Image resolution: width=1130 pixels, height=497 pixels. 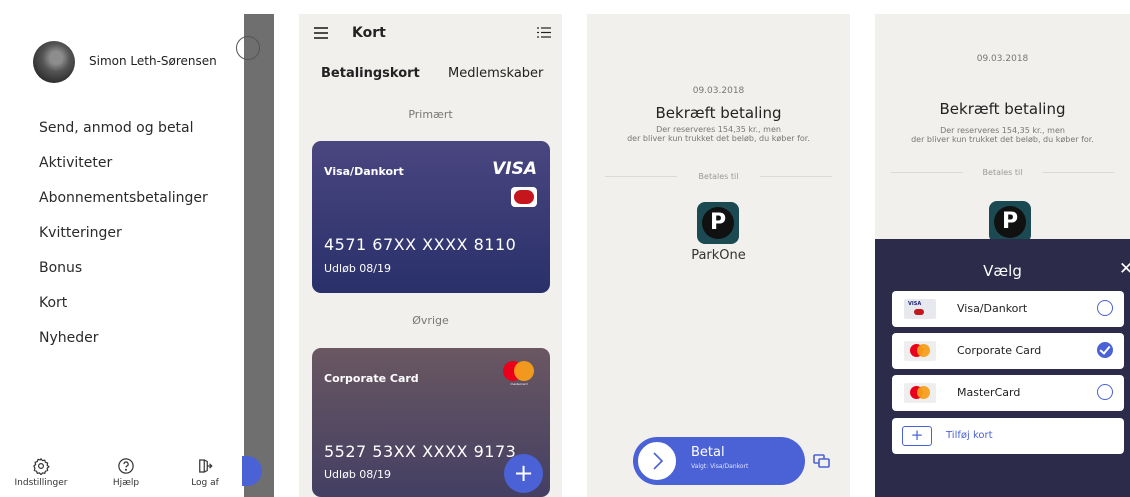 What do you see at coordinates (420, 451) in the screenshot?
I see `card-number: 5527 53XX XXXX 9173` at bounding box center [420, 451].